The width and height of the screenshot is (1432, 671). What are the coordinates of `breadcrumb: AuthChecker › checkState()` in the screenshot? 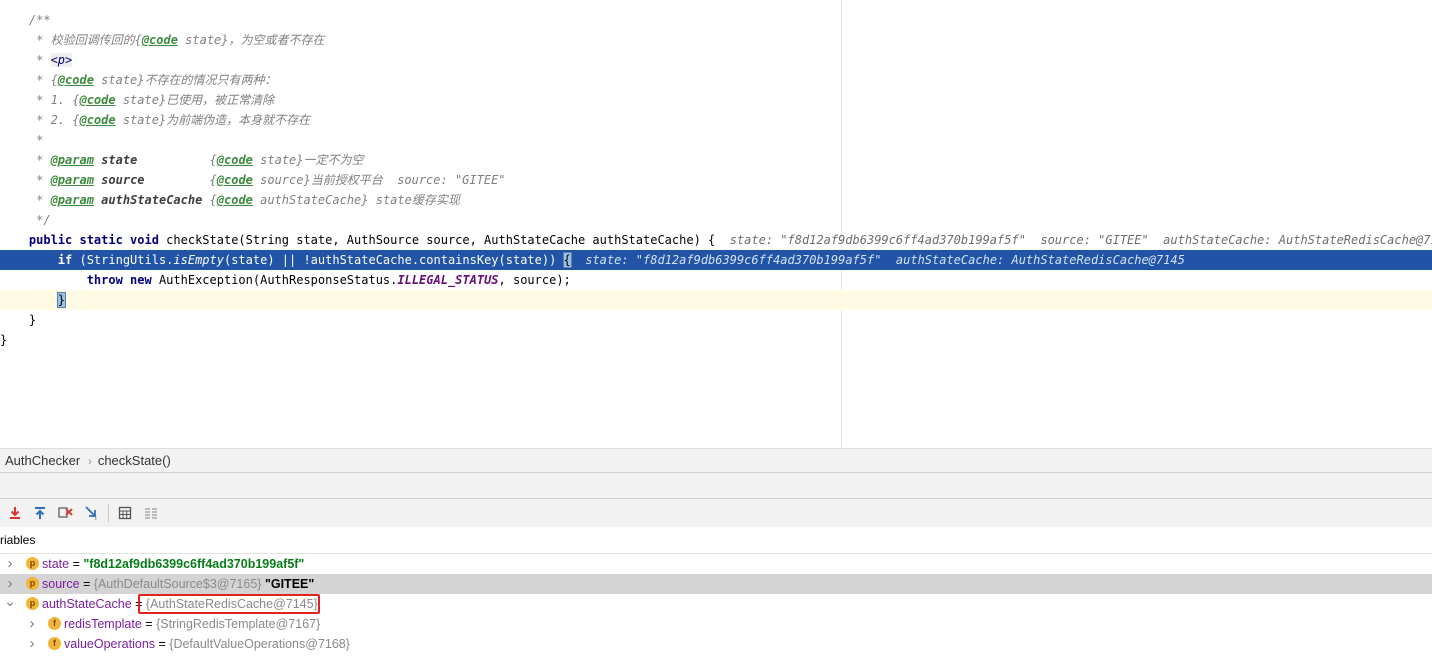 It's located at (716, 460).